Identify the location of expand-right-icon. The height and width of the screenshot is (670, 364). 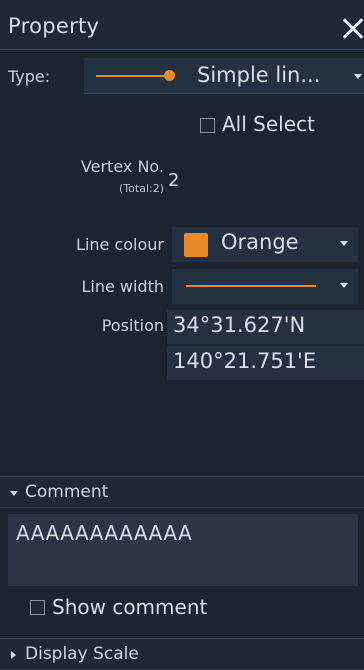
(13, 655).